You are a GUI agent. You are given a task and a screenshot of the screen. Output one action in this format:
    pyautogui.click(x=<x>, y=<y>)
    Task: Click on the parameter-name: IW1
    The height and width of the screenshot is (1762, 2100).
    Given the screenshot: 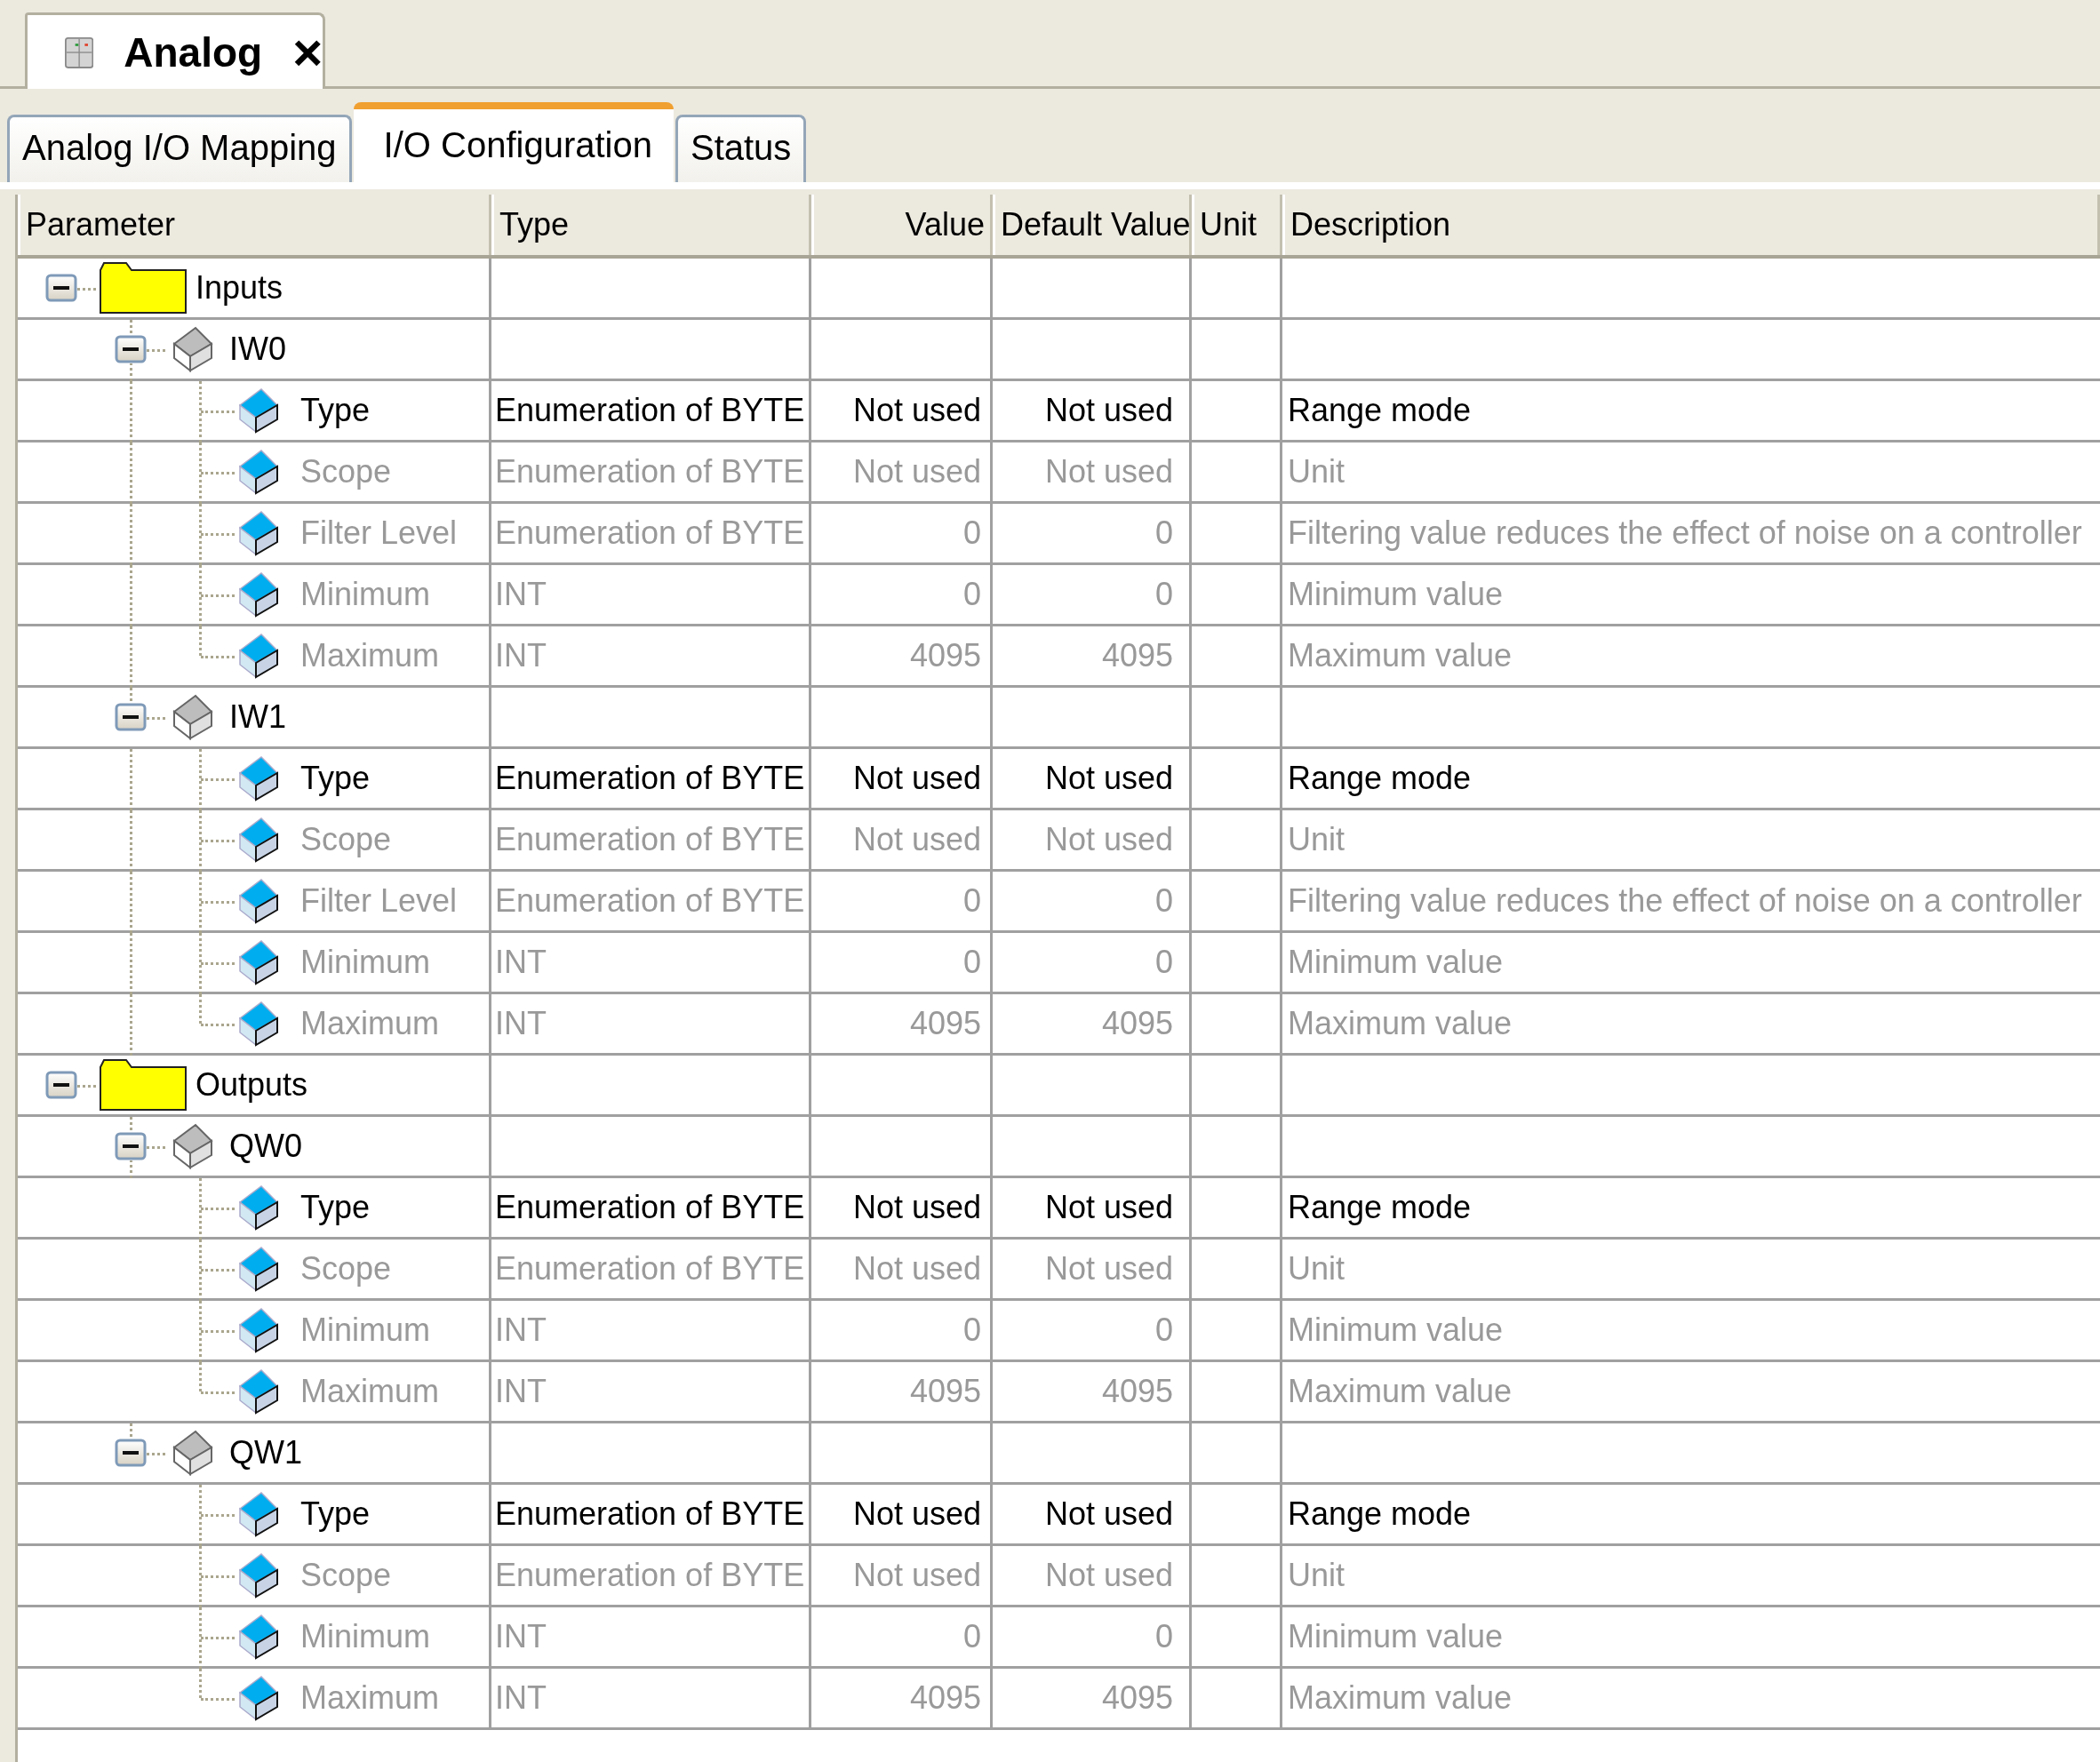 What is the action you would take?
    pyautogui.click(x=257, y=717)
    